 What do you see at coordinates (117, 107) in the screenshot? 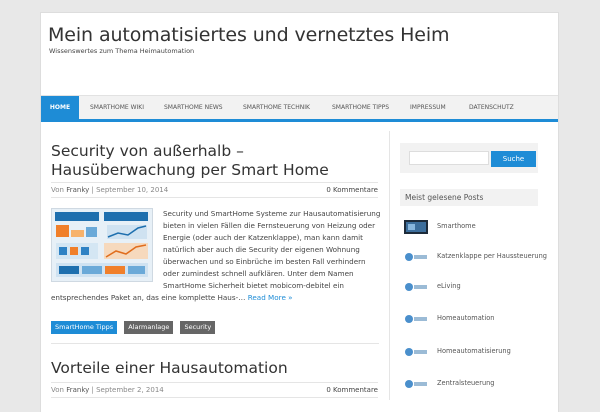
I see `nav-item-smarthome-wiki: SMARTHOME WIKI` at bounding box center [117, 107].